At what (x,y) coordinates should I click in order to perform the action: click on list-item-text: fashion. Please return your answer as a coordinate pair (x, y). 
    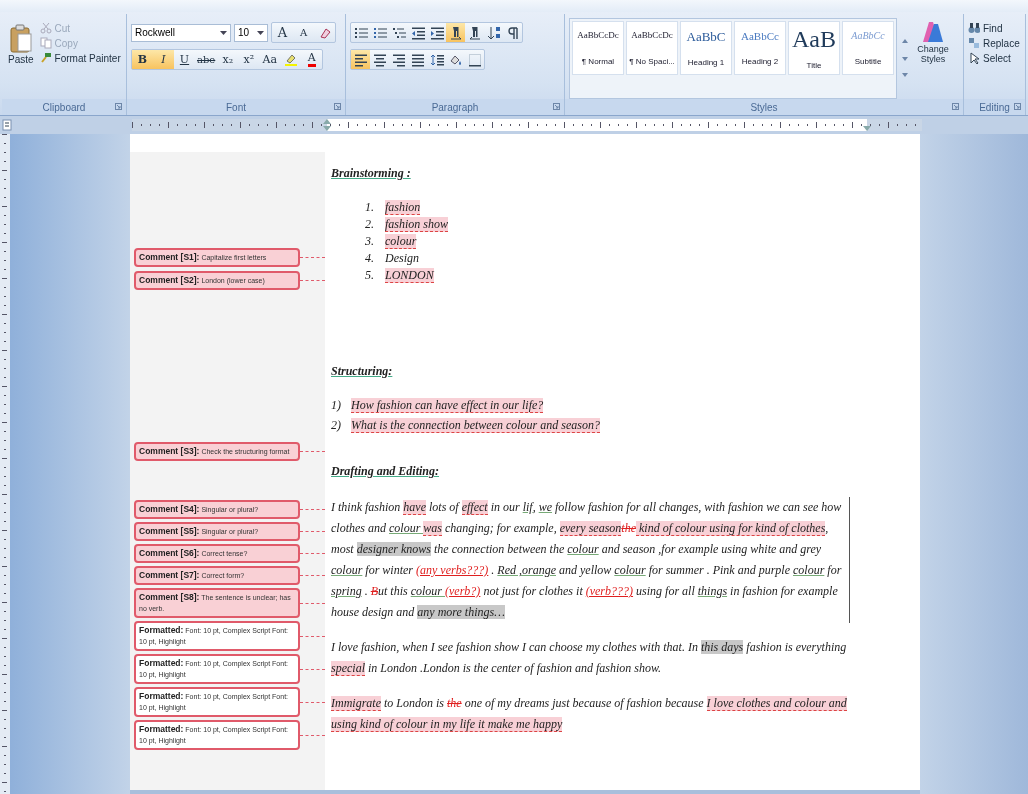
    Looking at the image, I should click on (403, 207).